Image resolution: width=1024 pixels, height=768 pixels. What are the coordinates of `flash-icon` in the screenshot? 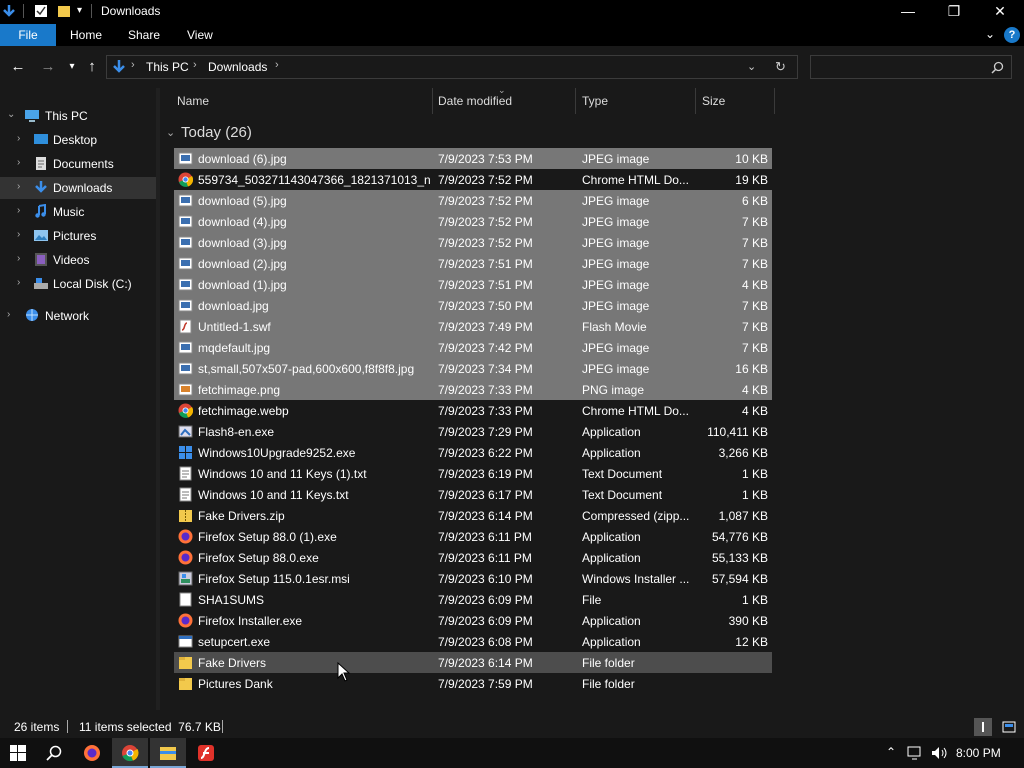 It's located at (206, 753).